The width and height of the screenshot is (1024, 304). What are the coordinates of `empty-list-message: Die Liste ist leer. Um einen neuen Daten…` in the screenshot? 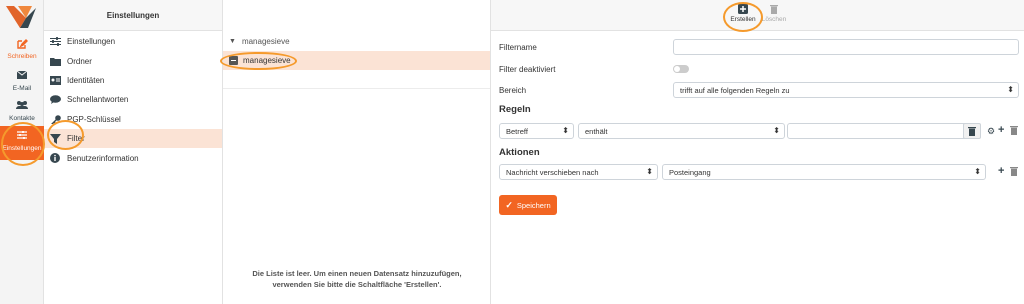 It's located at (357, 279).